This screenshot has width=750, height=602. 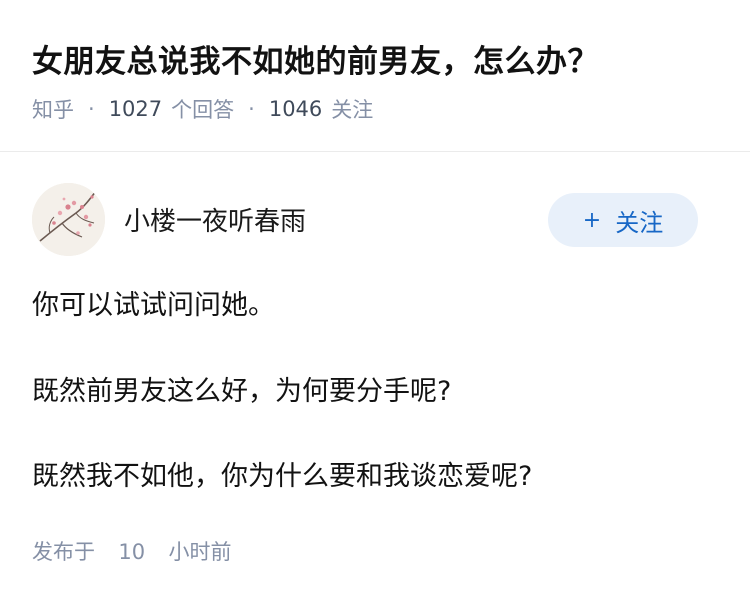 I want to click on question-title: 女朋友总说我不如她的前男友，怎么办？, so click(x=315, y=58).